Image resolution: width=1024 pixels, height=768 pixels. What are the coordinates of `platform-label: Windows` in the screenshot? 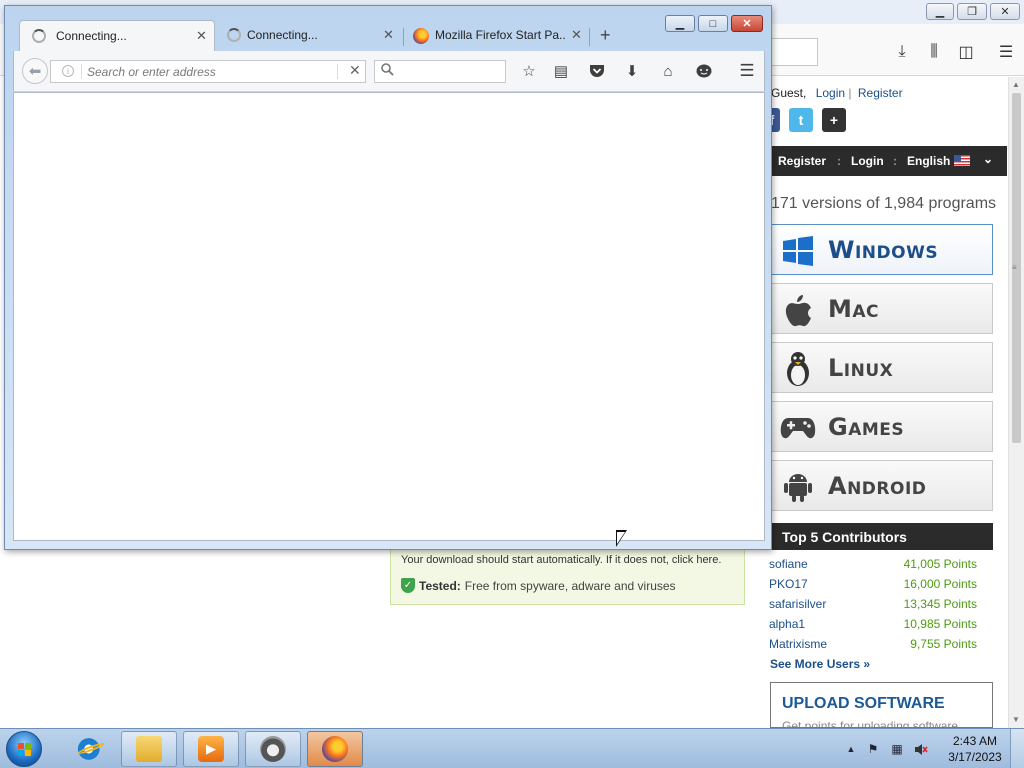 It's located at (883, 250).